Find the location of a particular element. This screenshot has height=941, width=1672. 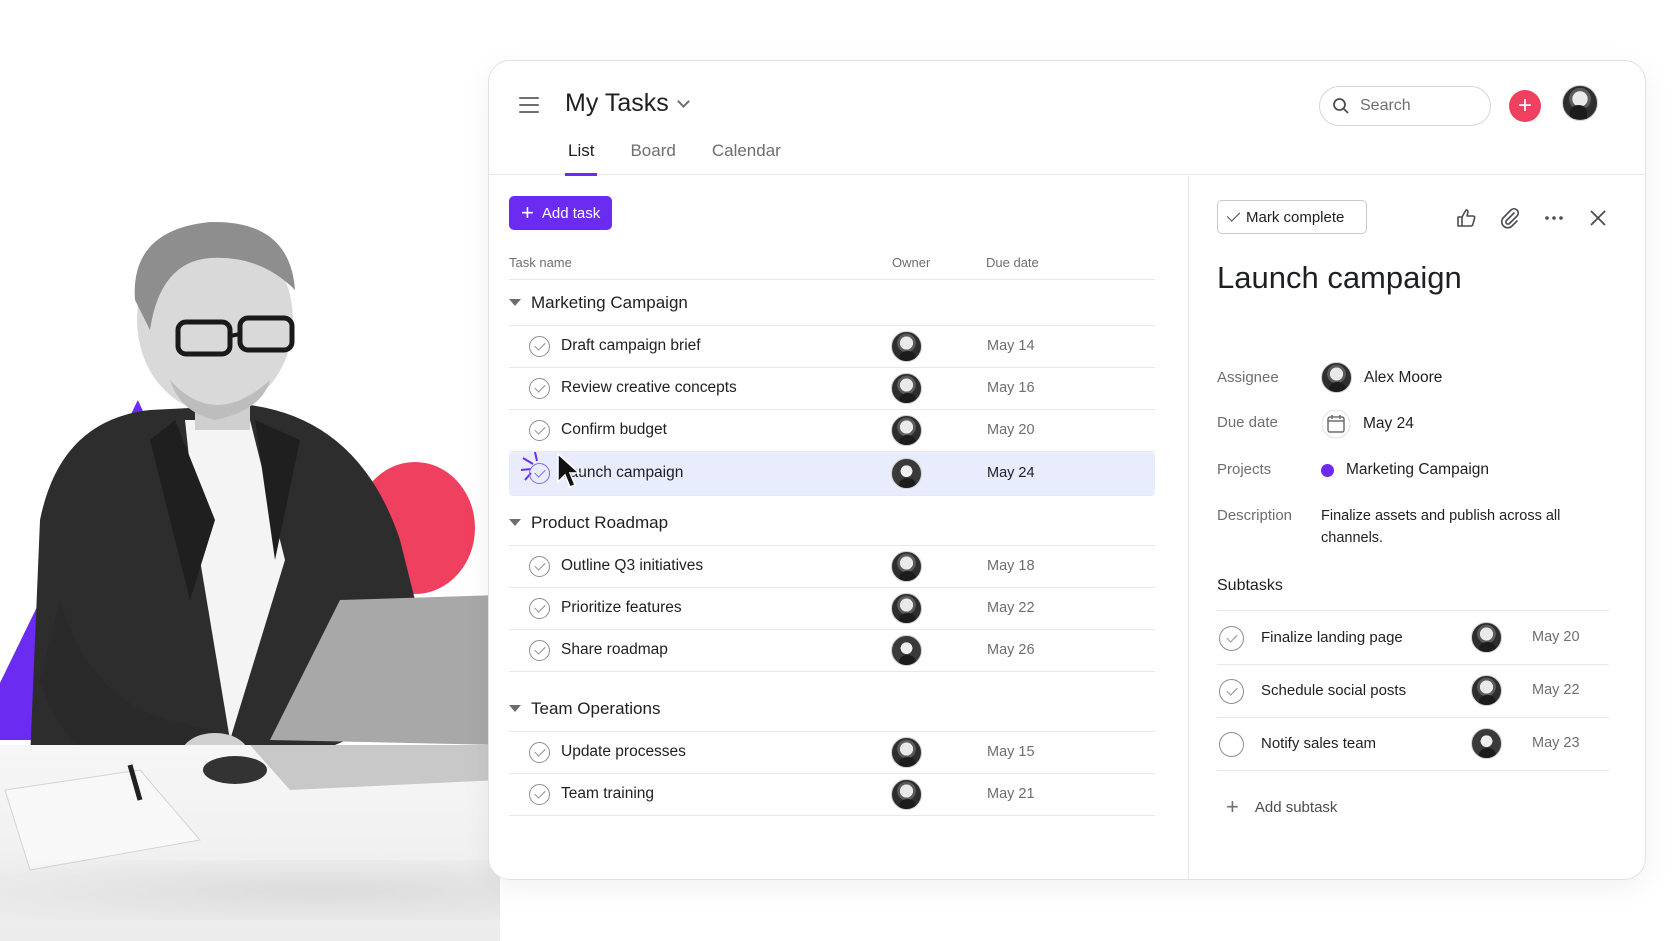

task-row-selected: Launch campaign May 24 is located at coordinates (832, 474).